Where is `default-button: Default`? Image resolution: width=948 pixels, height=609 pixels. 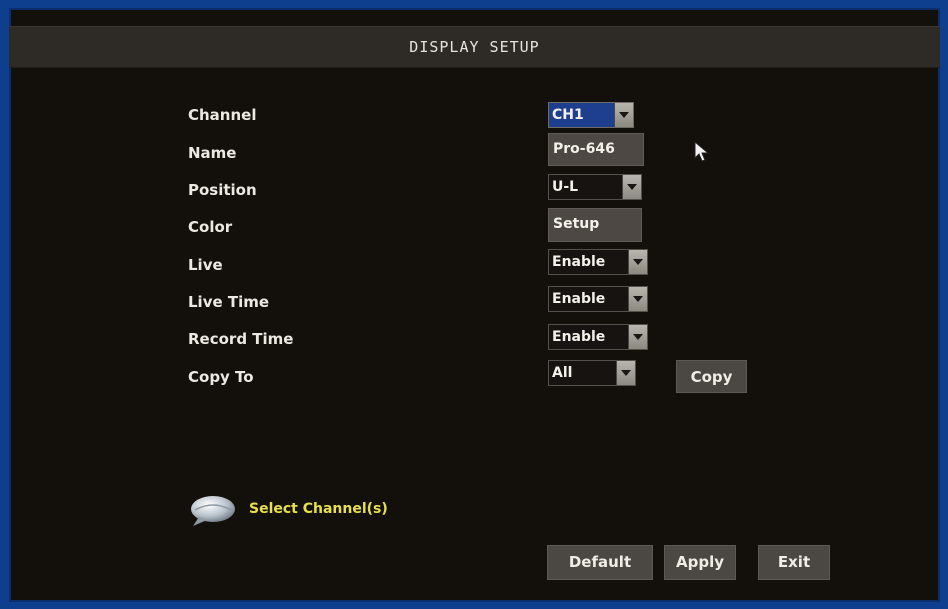 default-button: Default is located at coordinates (600, 562).